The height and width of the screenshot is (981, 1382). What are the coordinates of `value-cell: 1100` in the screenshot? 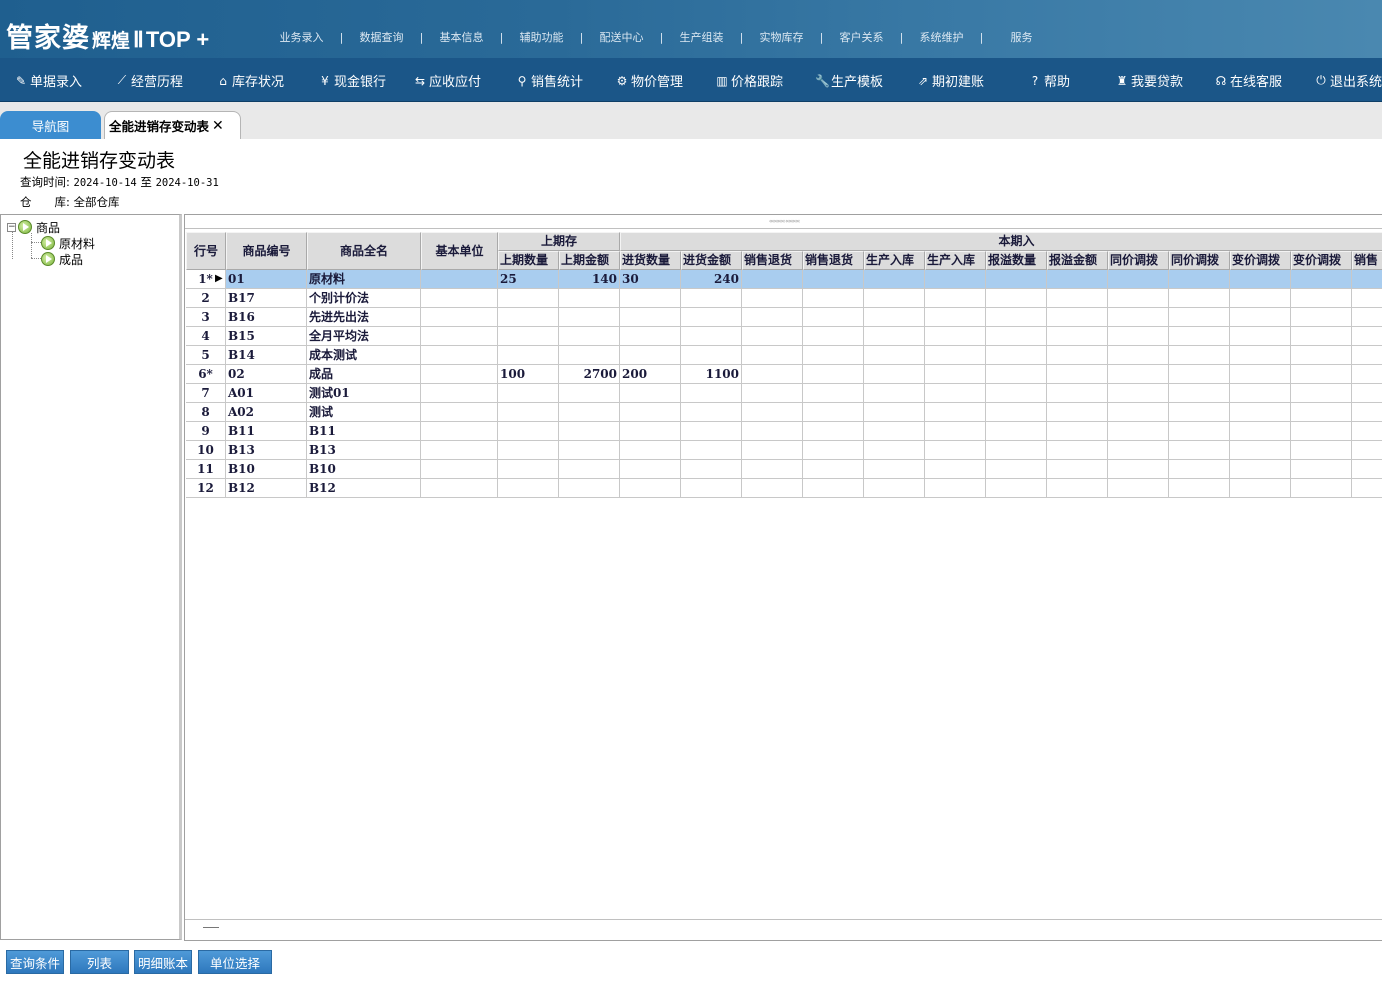 It's located at (711, 374).